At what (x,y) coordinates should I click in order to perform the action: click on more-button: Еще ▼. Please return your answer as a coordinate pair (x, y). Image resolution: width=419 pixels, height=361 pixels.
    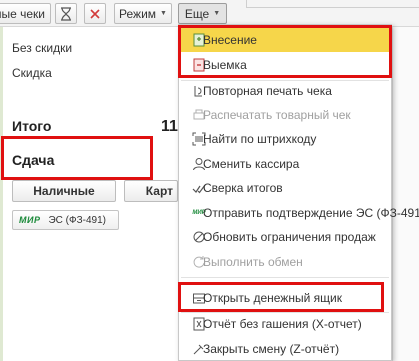
    Looking at the image, I should click on (202, 13).